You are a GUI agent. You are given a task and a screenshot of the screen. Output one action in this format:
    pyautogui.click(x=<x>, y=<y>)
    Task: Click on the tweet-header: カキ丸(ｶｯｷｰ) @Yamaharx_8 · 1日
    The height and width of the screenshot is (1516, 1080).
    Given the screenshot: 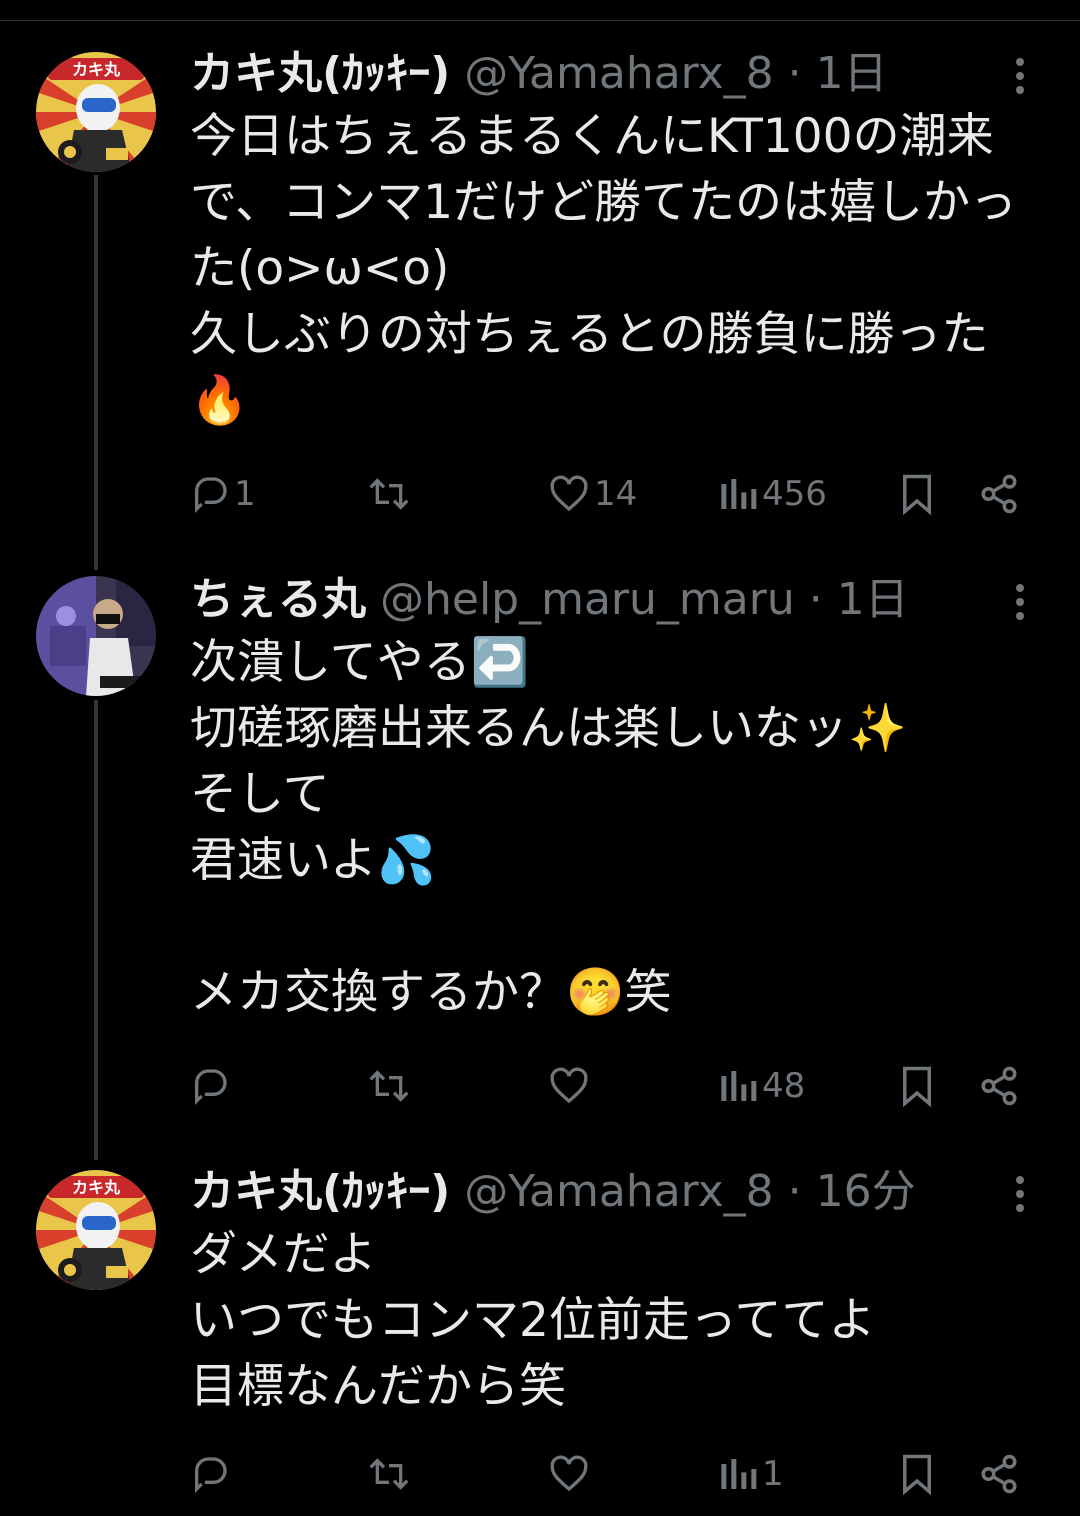 What is the action you would take?
    pyautogui.click(x=539, y=74)
    